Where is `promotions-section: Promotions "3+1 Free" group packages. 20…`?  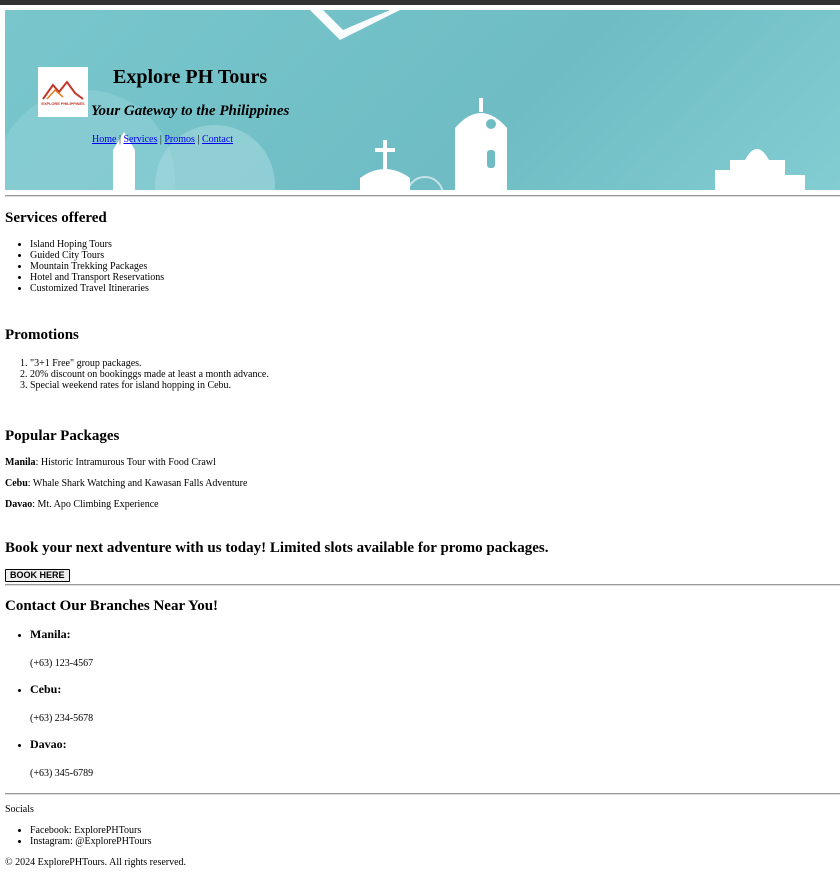
promotions-section: Promotions "3+1 Free" group packages. 20… is located at coordinates (422, 359).